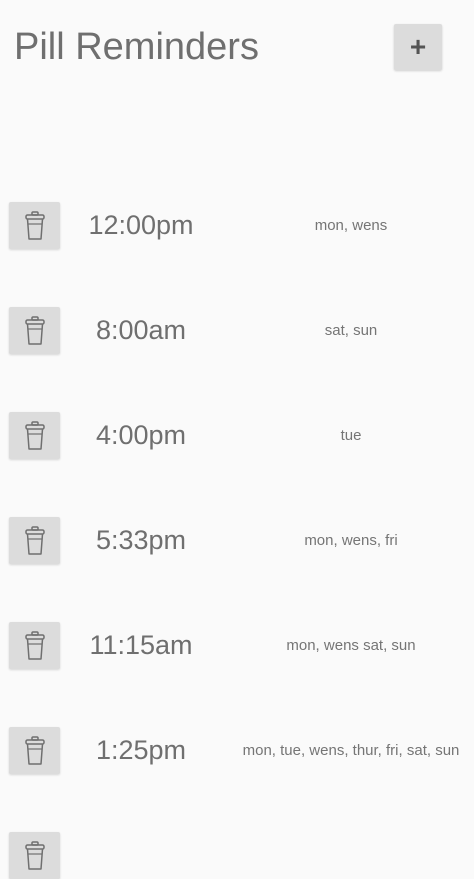 The width and height of the screenshot is (474, 879). What do you see at coordinates (351, 750) in the screenshot?
I see `reminder-days: mon, tue, wens, thur, fri, sat, sun` at bounding box center [351, 750].